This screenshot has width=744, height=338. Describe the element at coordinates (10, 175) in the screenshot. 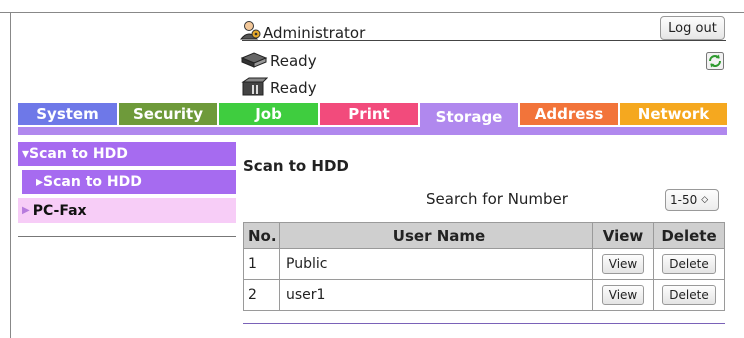

I see `frame-left-border` at that location.